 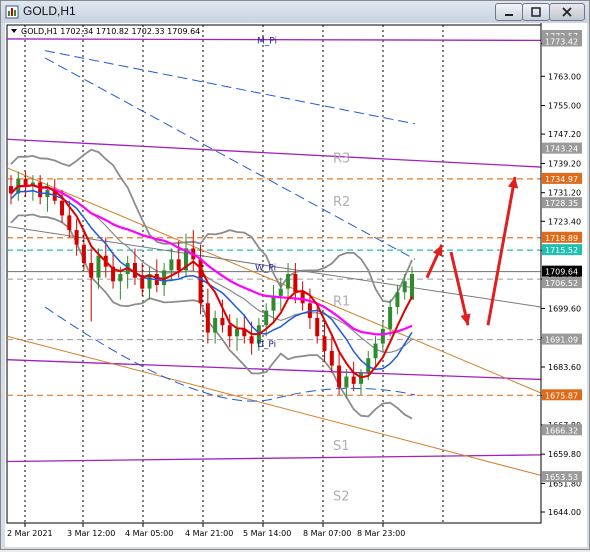 I want to click on collapse-triangle-icon, so click(x=14, y=31).